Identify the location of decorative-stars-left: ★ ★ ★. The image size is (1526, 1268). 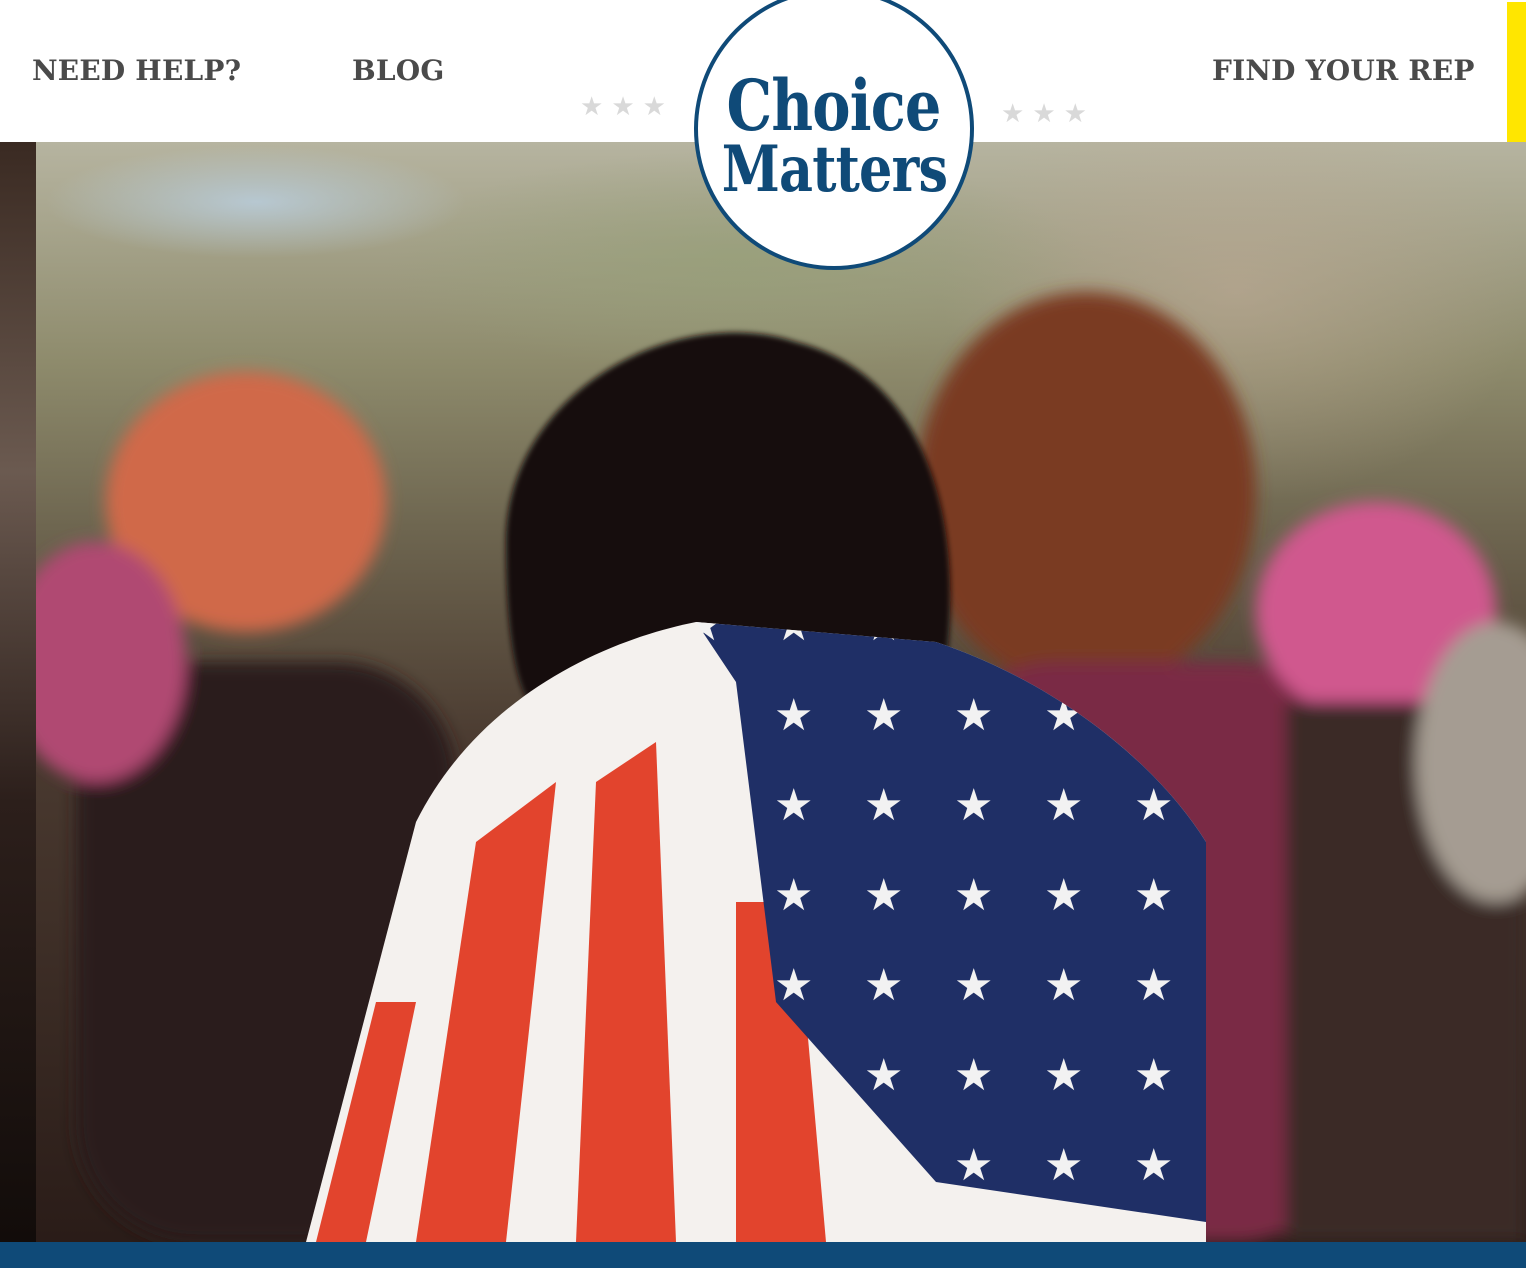
(623, 107).